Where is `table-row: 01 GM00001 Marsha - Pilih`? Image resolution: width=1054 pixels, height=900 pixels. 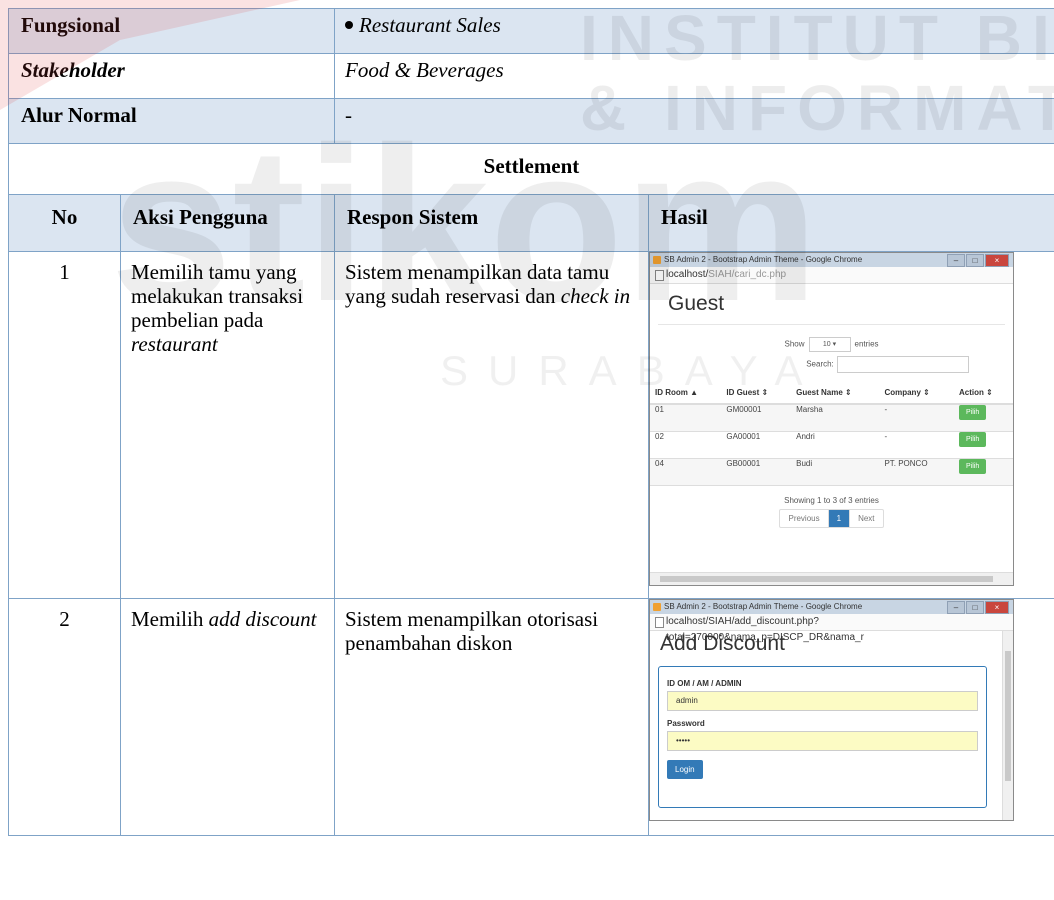 table-row: 01 GM00001 Marsha - Pilih is located at coordinates (831, 418).